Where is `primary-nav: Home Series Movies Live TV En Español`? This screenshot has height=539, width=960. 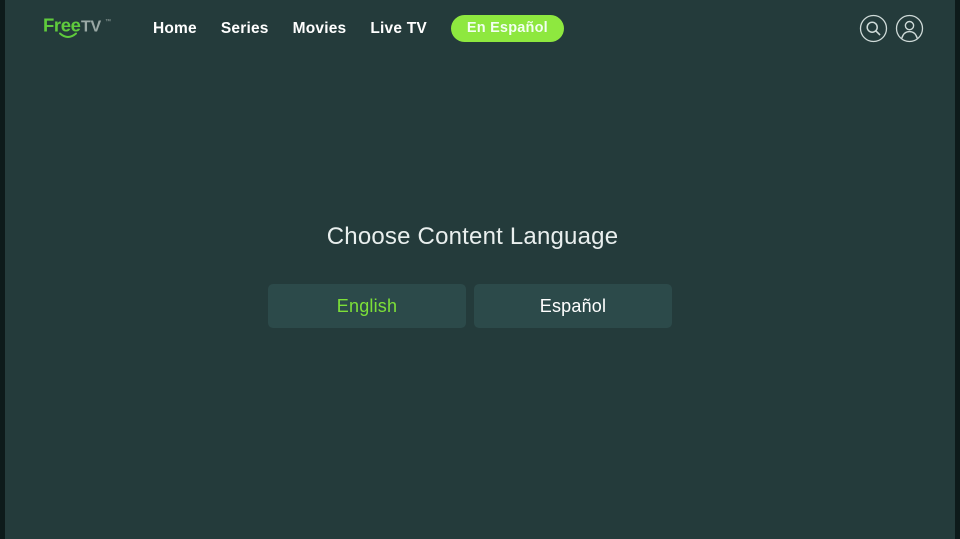
primary-nav: Home Series Movies Live TV En Español is located at coordinates (352, 28).